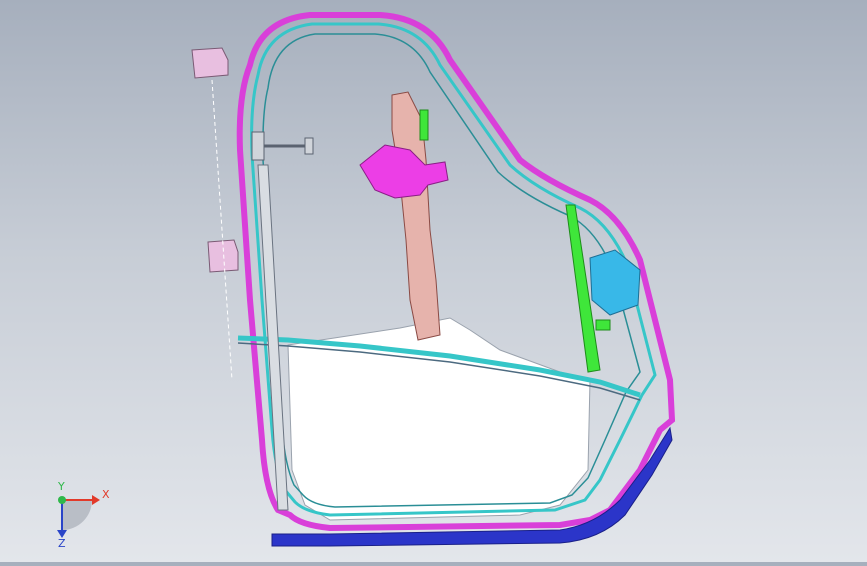 This screenshot has width=867, height=566. Describe the element at coordinates (439, 419) in the screenshot. I see `window-glass` at that location.